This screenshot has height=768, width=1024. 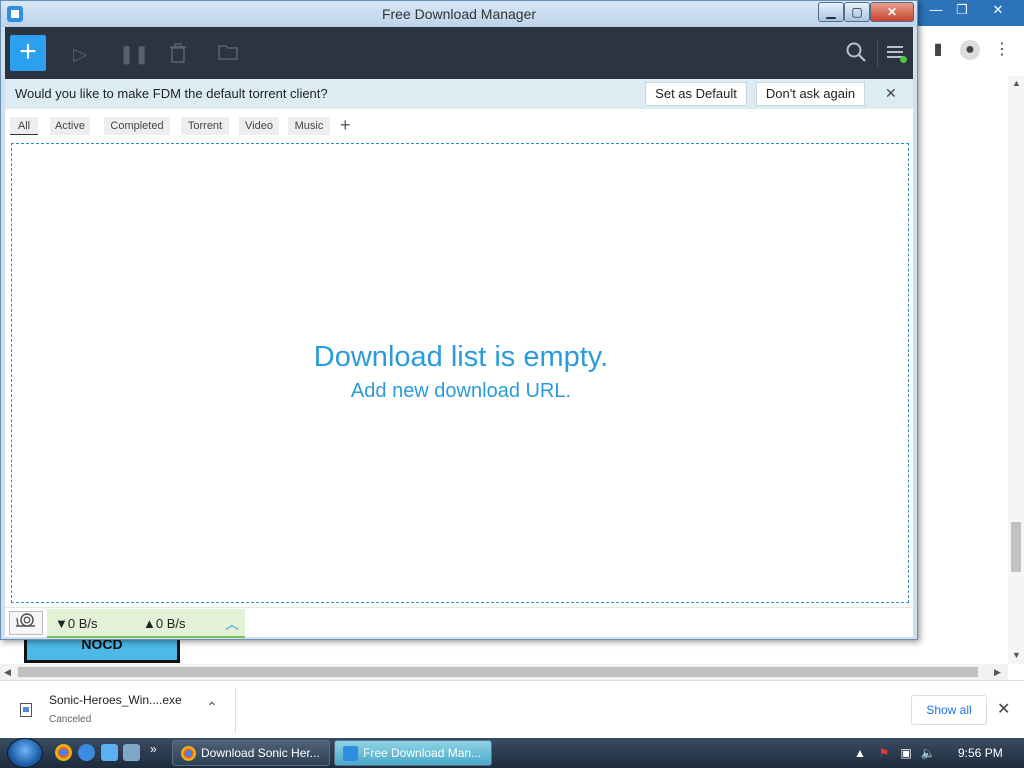 I want to click on upload-speed: ▲0 B/s, so click(x=164, y=623).